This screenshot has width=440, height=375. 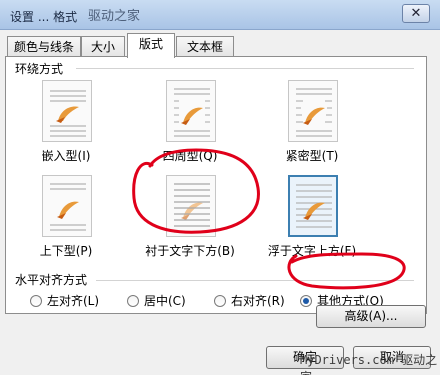 I want to click on tab-layout: 版式, so click(x=151, y=45).